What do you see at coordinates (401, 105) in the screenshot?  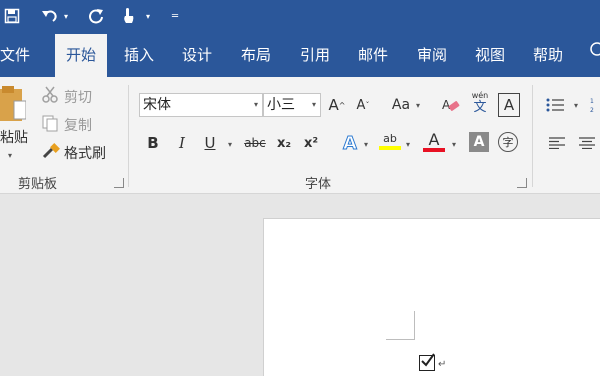 I see `change-case-icon: Aa` at bounding box center [401, 105].